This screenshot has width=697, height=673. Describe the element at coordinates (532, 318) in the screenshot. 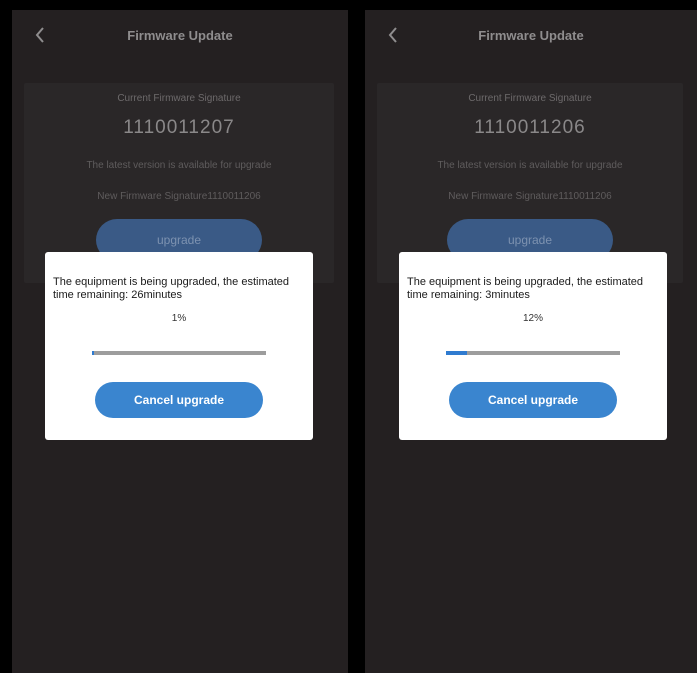

I see `progress-percent: 12%` at that location.